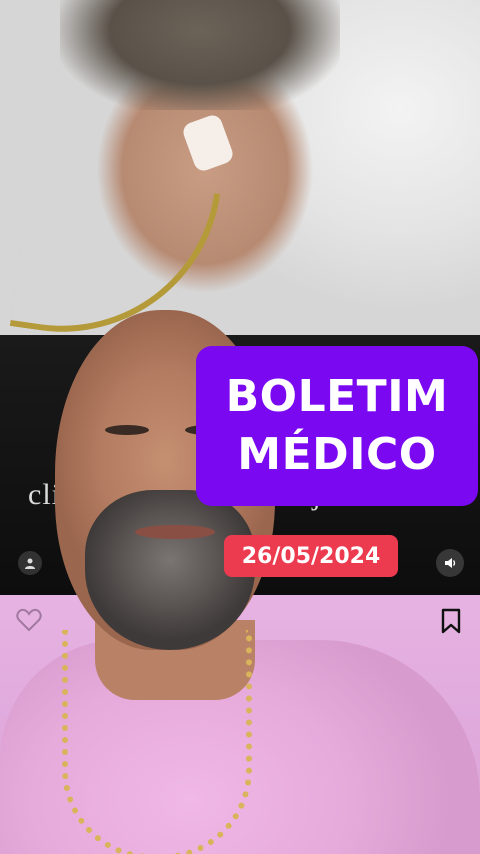 This screenshot has height=854, width=480. I want to click on left-eye, so click(127, 430).